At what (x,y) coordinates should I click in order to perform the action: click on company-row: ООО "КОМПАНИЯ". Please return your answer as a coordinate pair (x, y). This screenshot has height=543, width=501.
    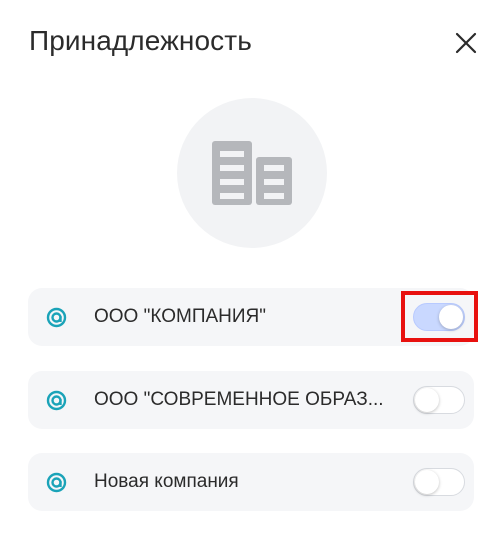
    Looking at the image, I should click on (251, 317).